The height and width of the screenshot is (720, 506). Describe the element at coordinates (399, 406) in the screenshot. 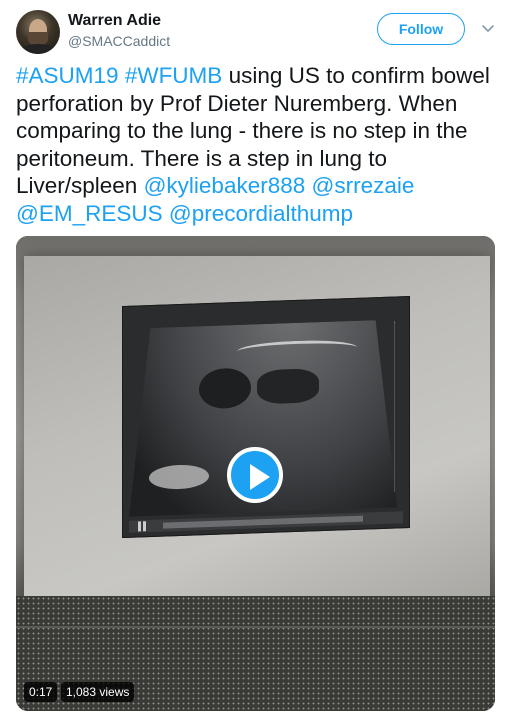

I see `depth-scale` at that location.